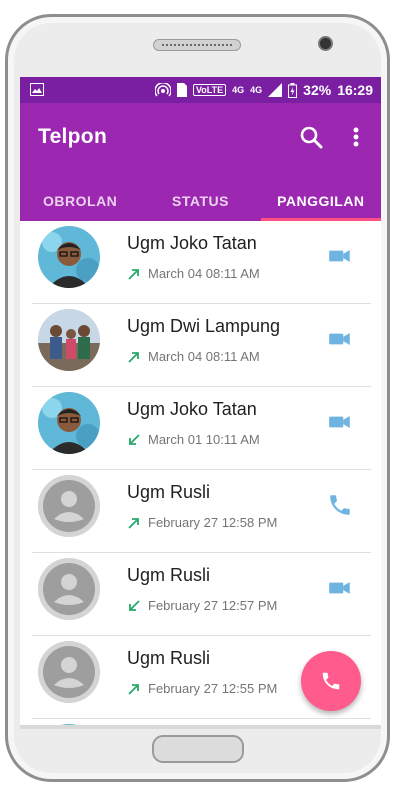 The image size is (400, 800). Describe the element at coordinates (200, 511) in the screenshot. I see `call-log-row: Ugm Rusli February 27 12:58 PM` at that location.